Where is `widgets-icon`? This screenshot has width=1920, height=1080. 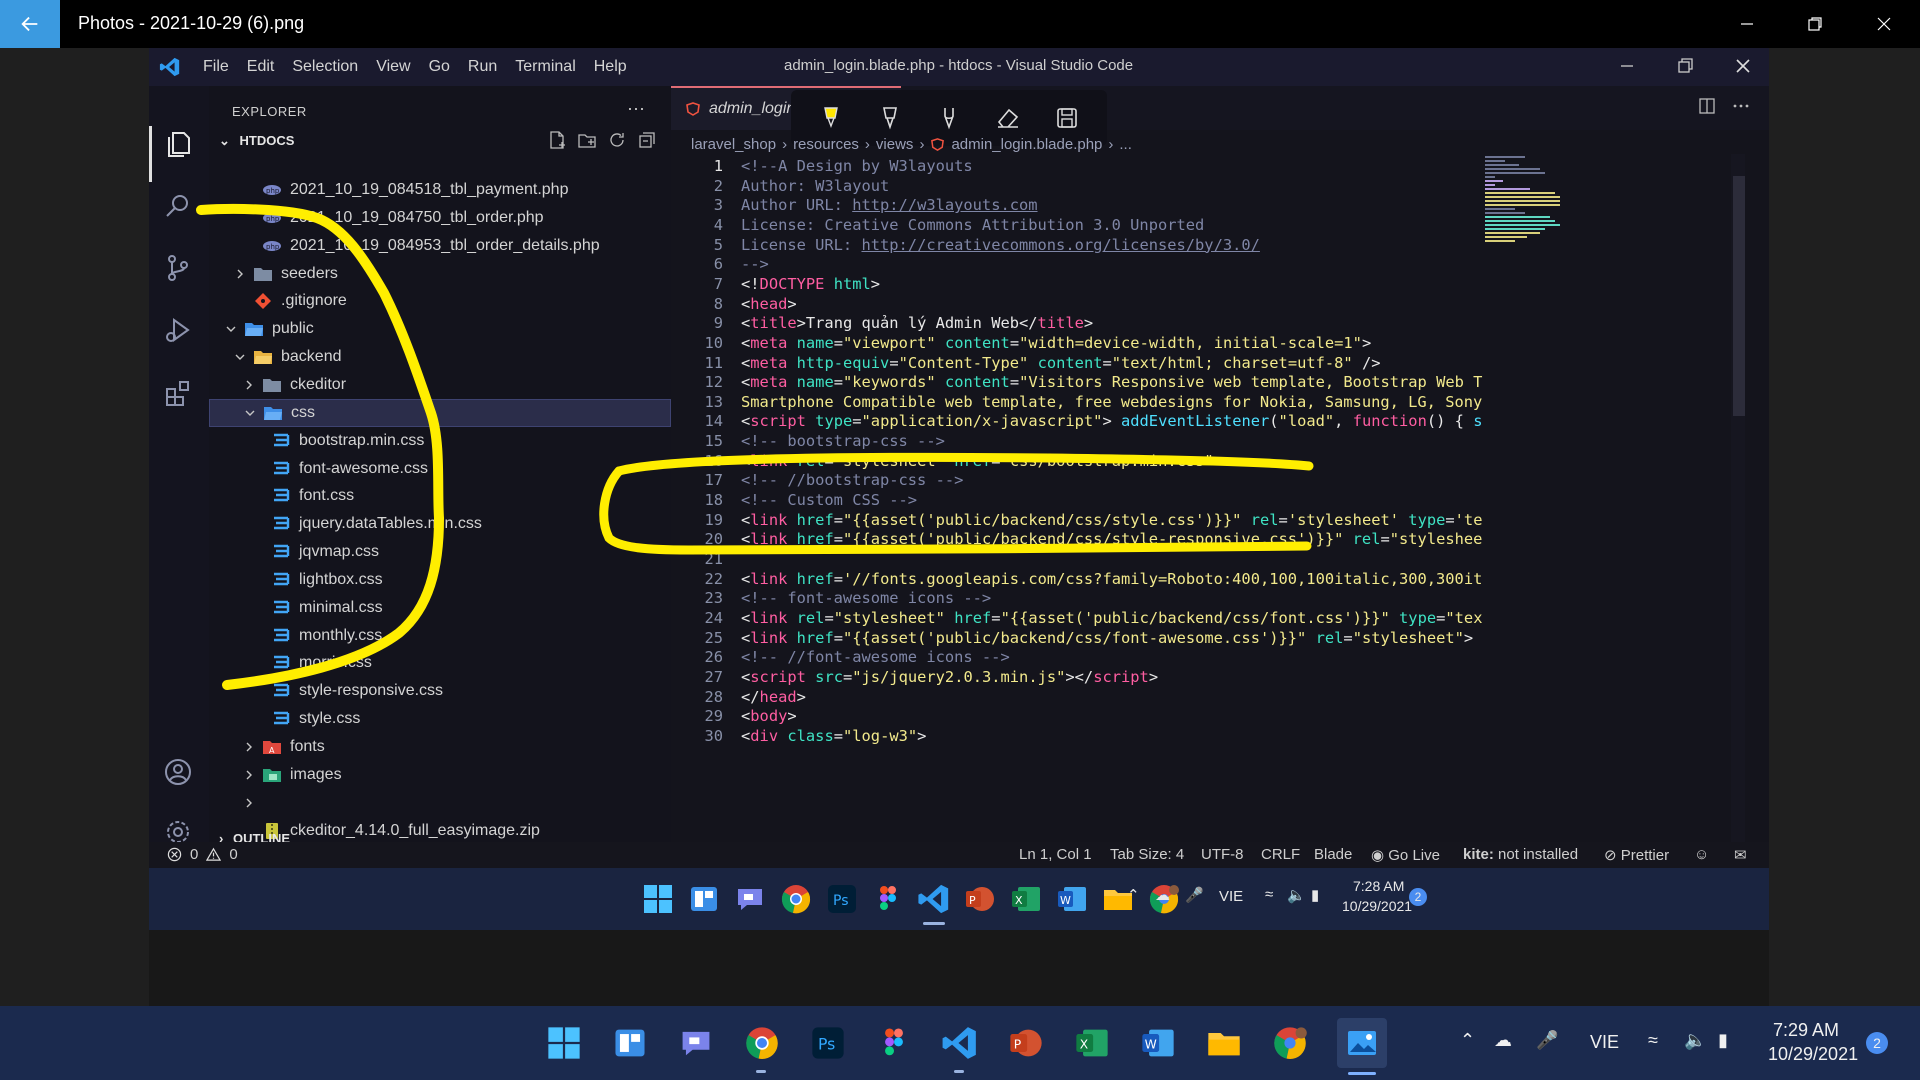 widgets-icon is located at coordinates (704, 899).